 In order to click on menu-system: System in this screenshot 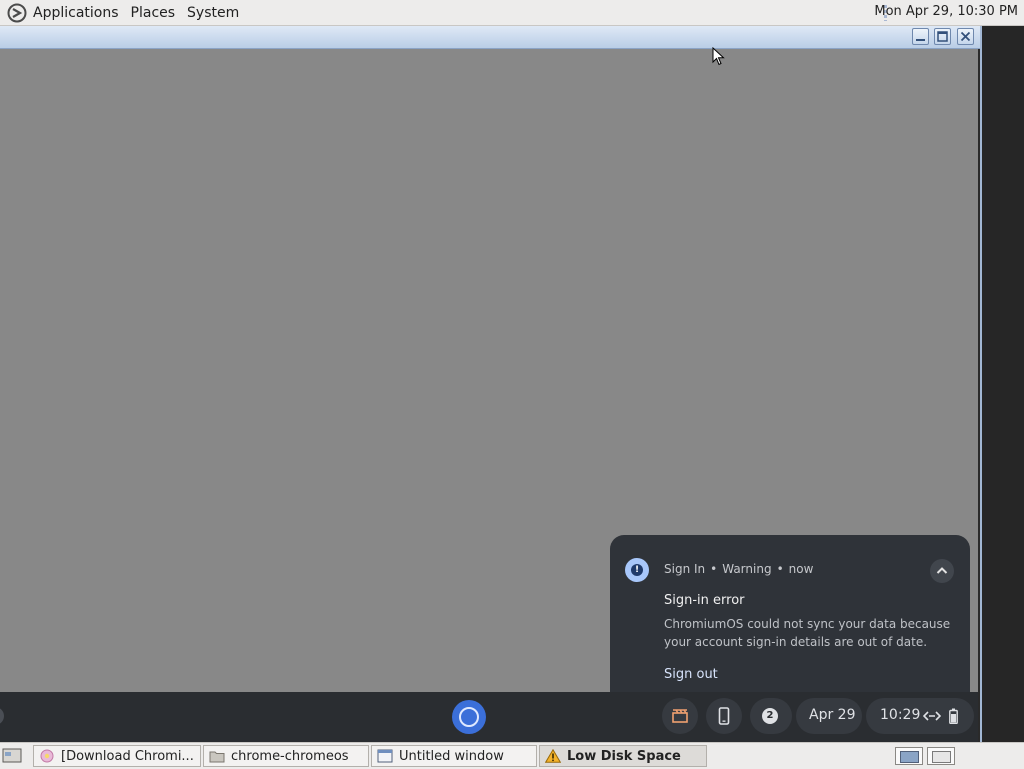, I will do `click(213, 13)`.